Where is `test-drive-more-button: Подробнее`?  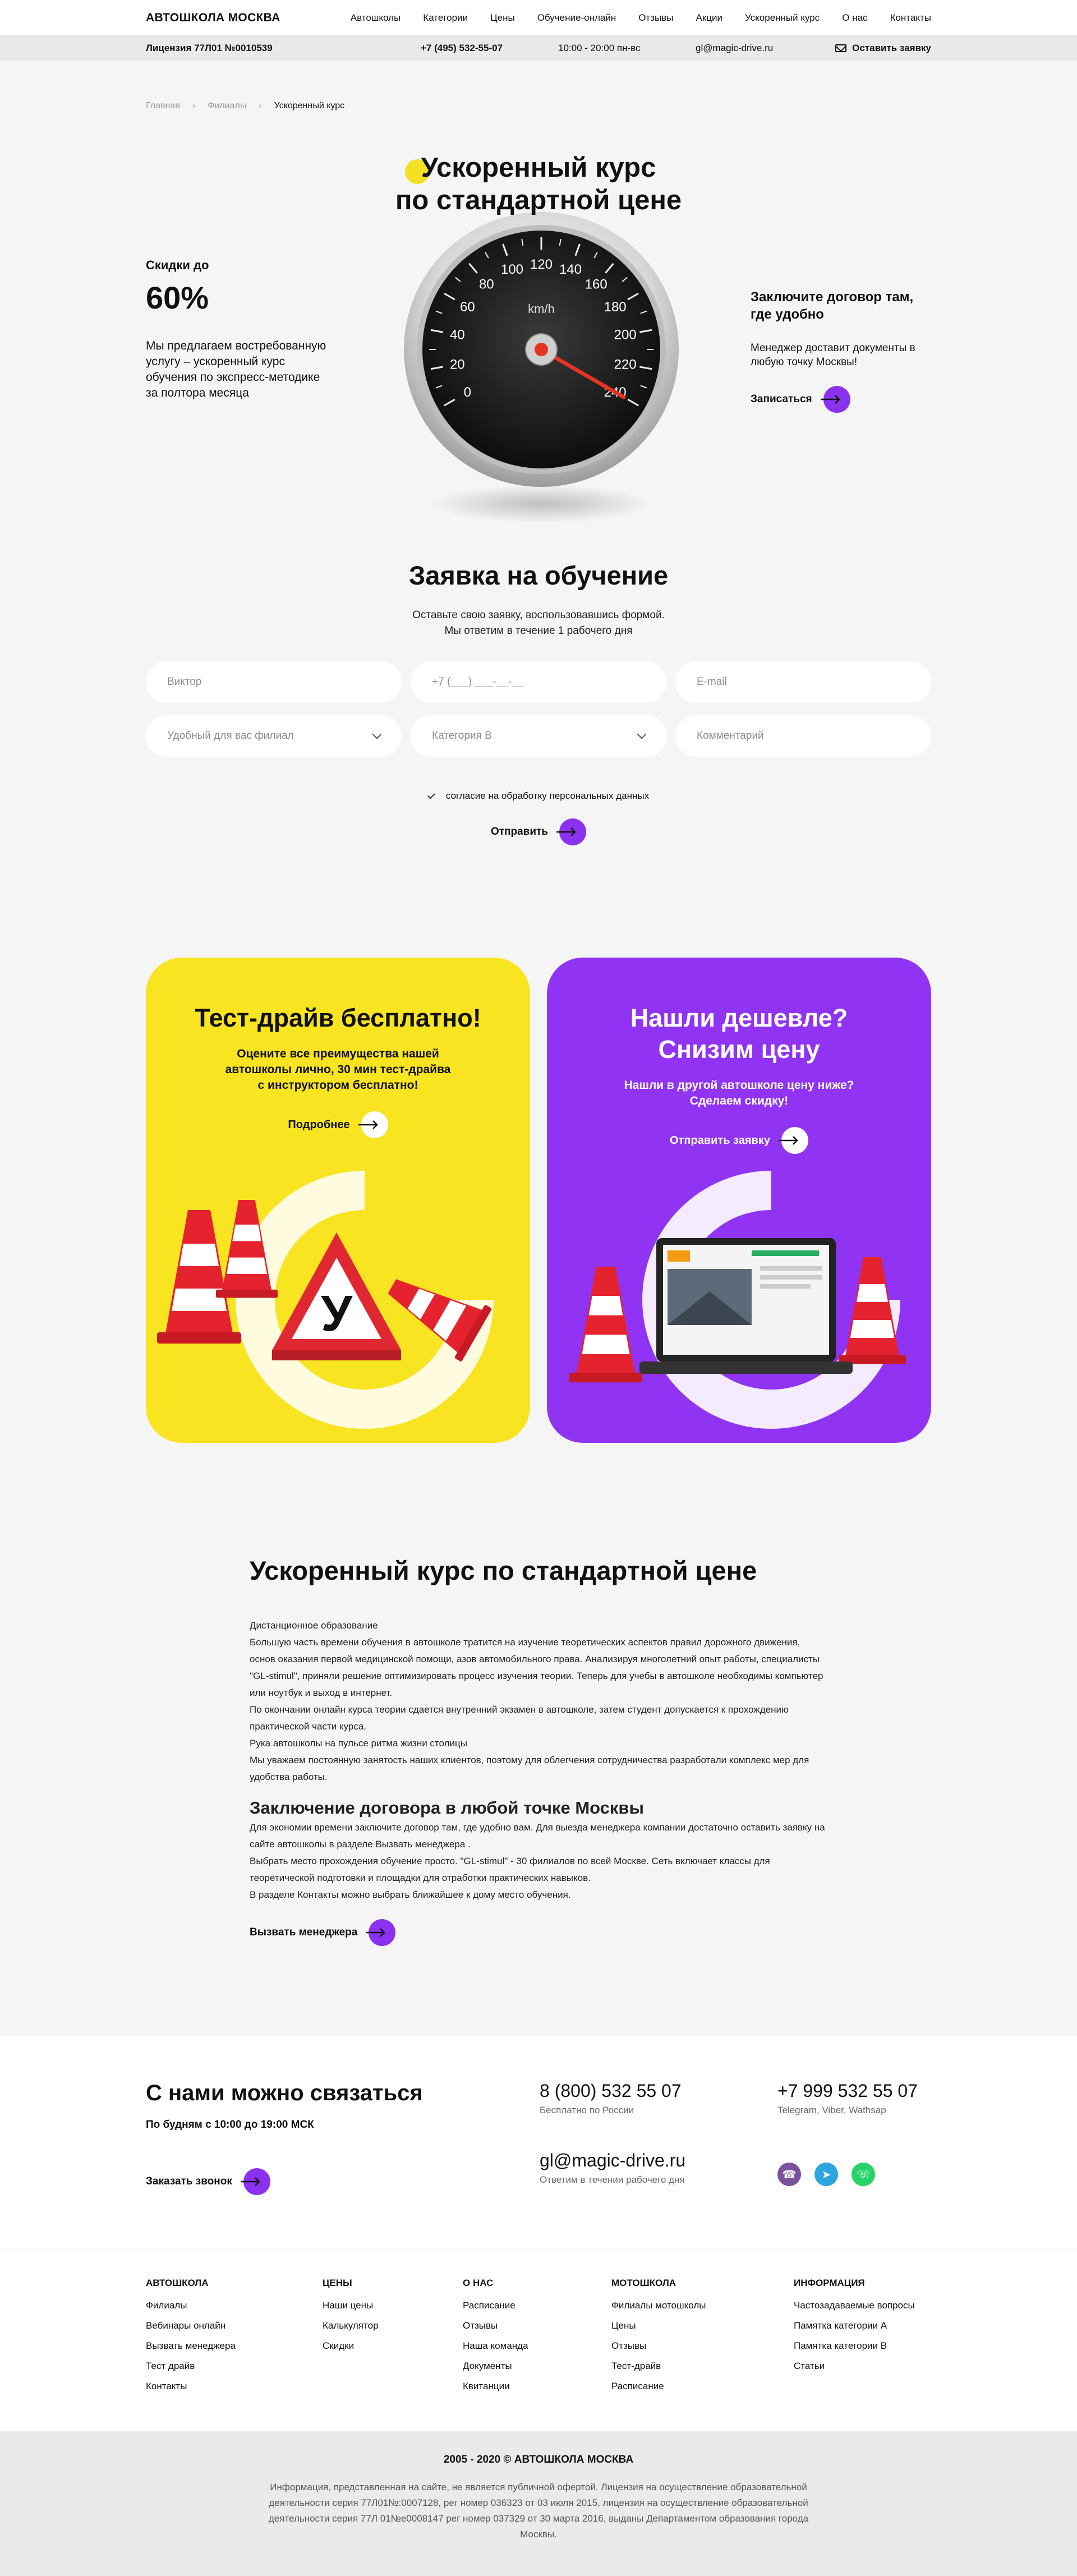
test-drive-more-button: Подробнее is located at coordinates (338, 1124).